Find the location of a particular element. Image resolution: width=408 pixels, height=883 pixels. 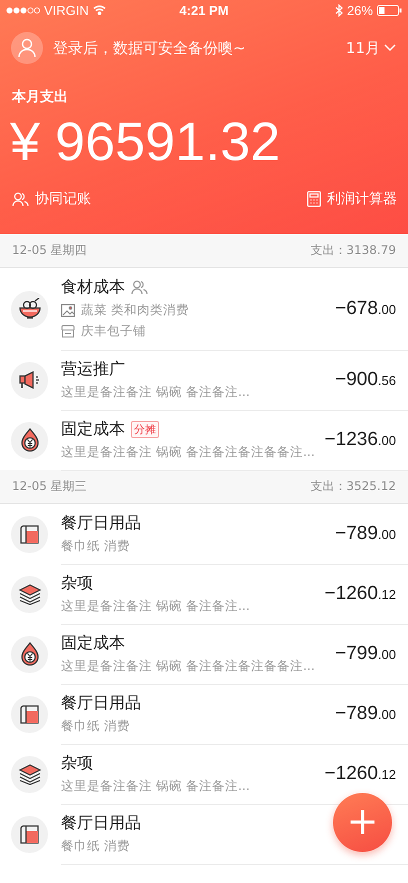

expense-label: 本月支出 is located at coordinates (40, 97).